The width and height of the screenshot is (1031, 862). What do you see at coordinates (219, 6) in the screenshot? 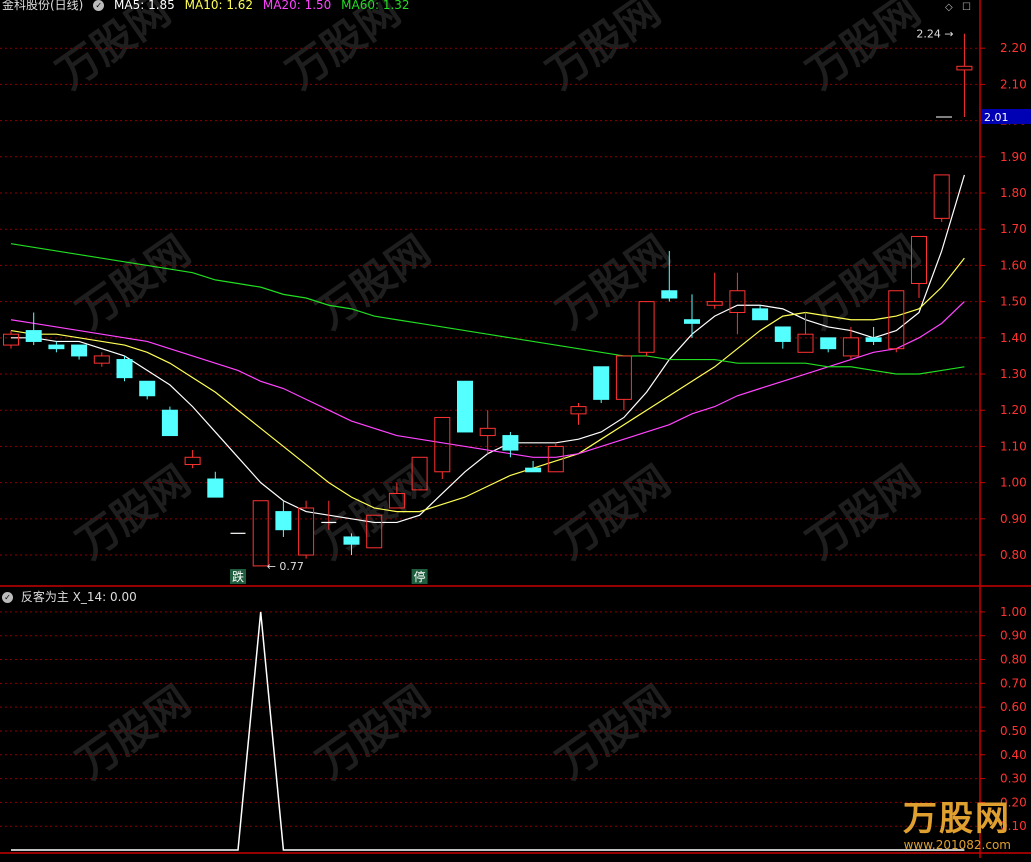
I see `ma10-label: MA10: 1.62` at bounding box center [219, 6].